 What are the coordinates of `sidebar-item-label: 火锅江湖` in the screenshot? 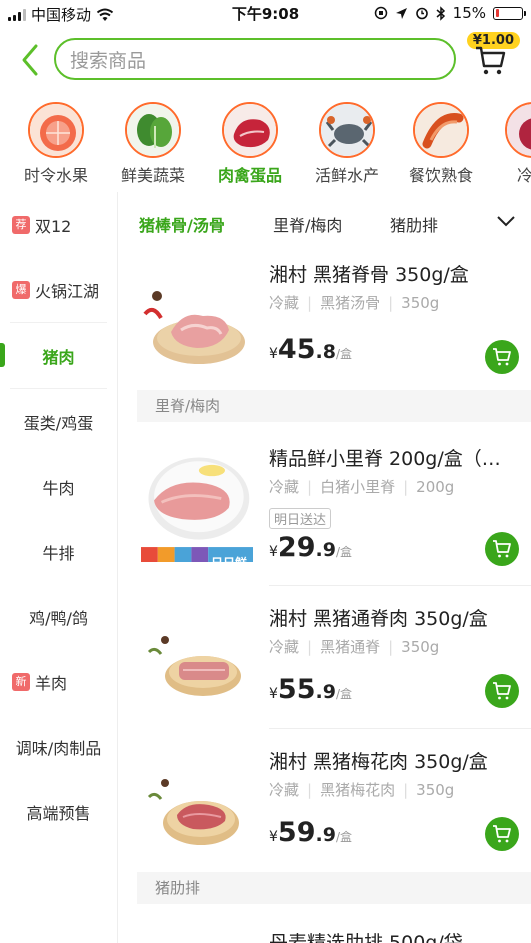 It's located at (67, 291).